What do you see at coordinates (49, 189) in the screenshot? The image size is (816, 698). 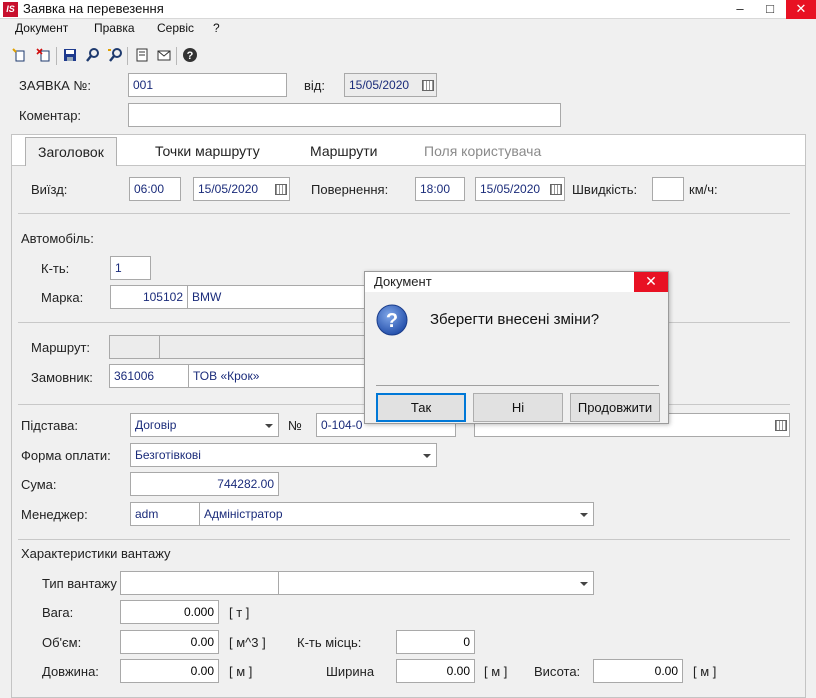 I see `departure-label: Виїзд:` at bounding box center [49, 189].